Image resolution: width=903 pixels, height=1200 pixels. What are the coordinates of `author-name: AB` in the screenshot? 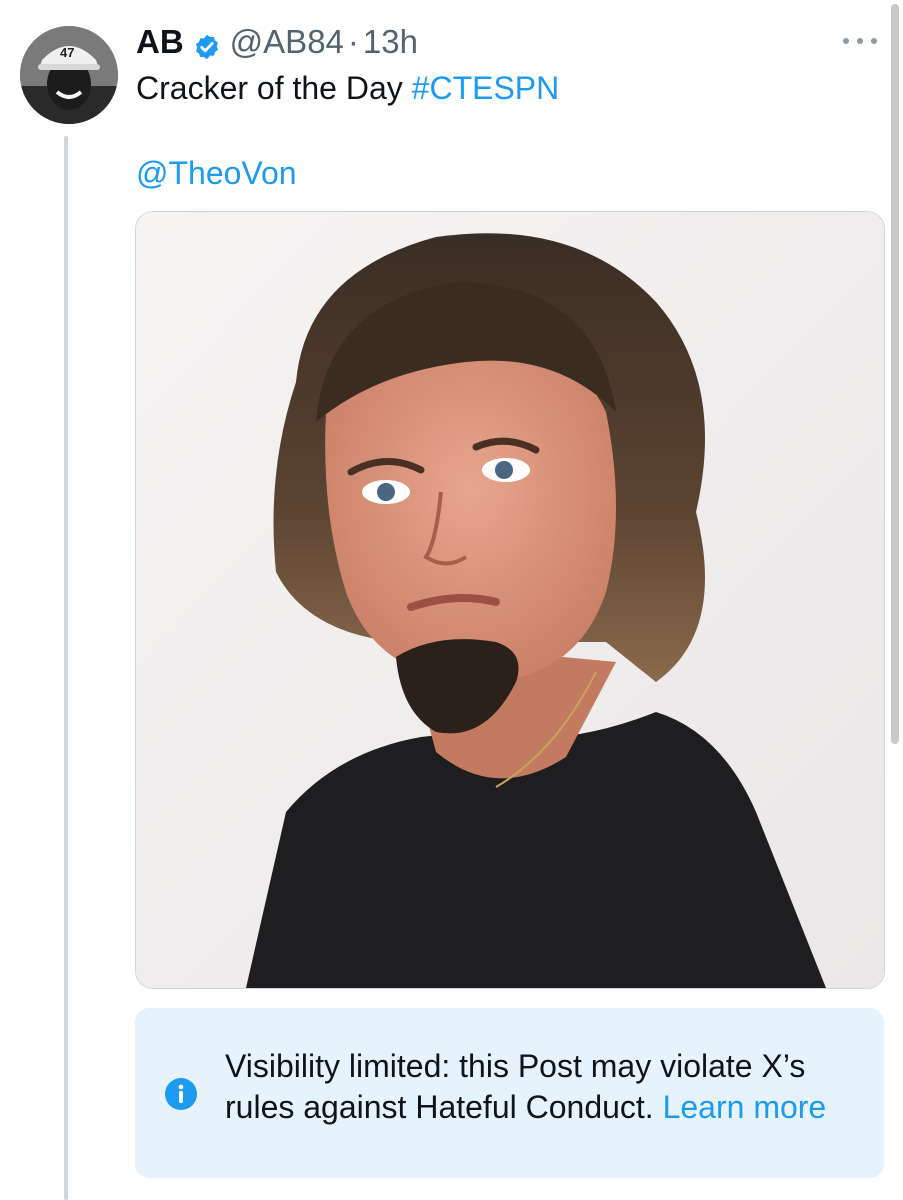 It's located at (160, 42).